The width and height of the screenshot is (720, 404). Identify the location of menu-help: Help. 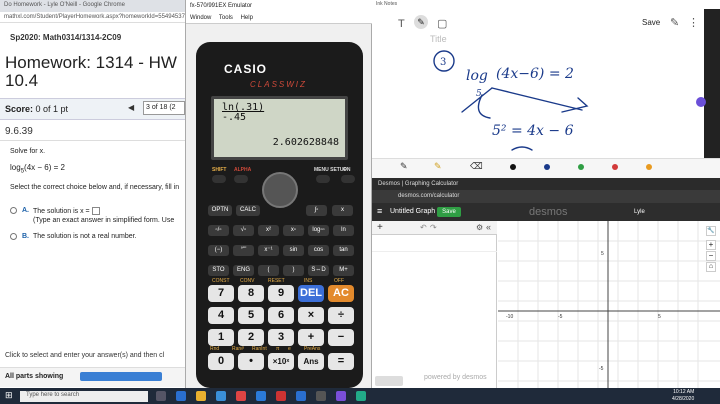
(247, 18).